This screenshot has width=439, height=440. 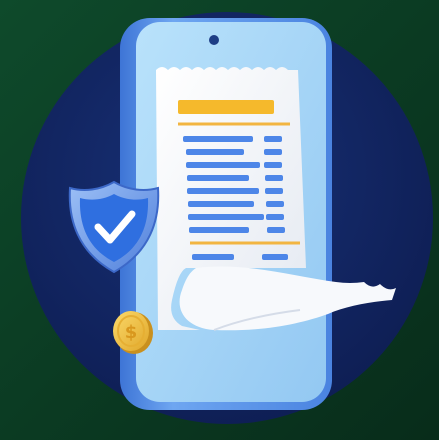 I want to click on phone-camera-icon, so click(x=214, y=40).